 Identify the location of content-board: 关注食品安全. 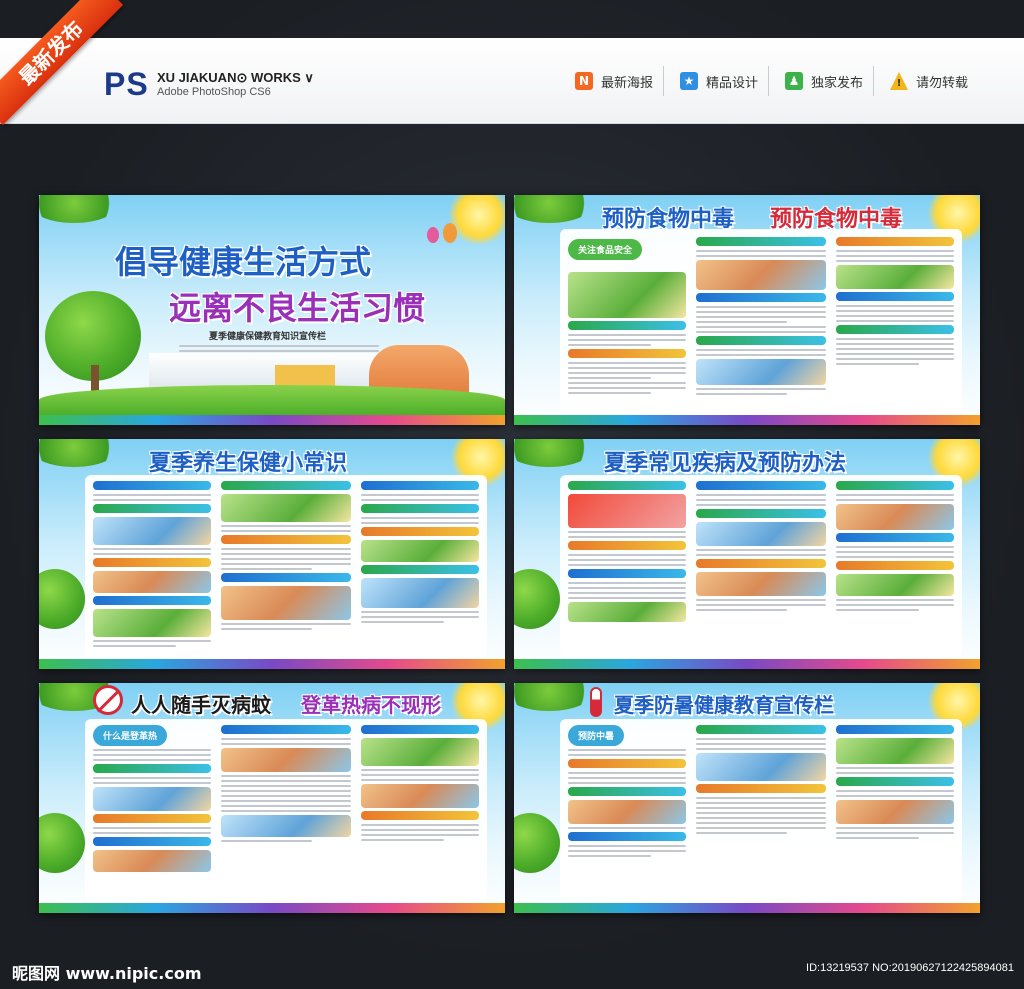
(761, 322).